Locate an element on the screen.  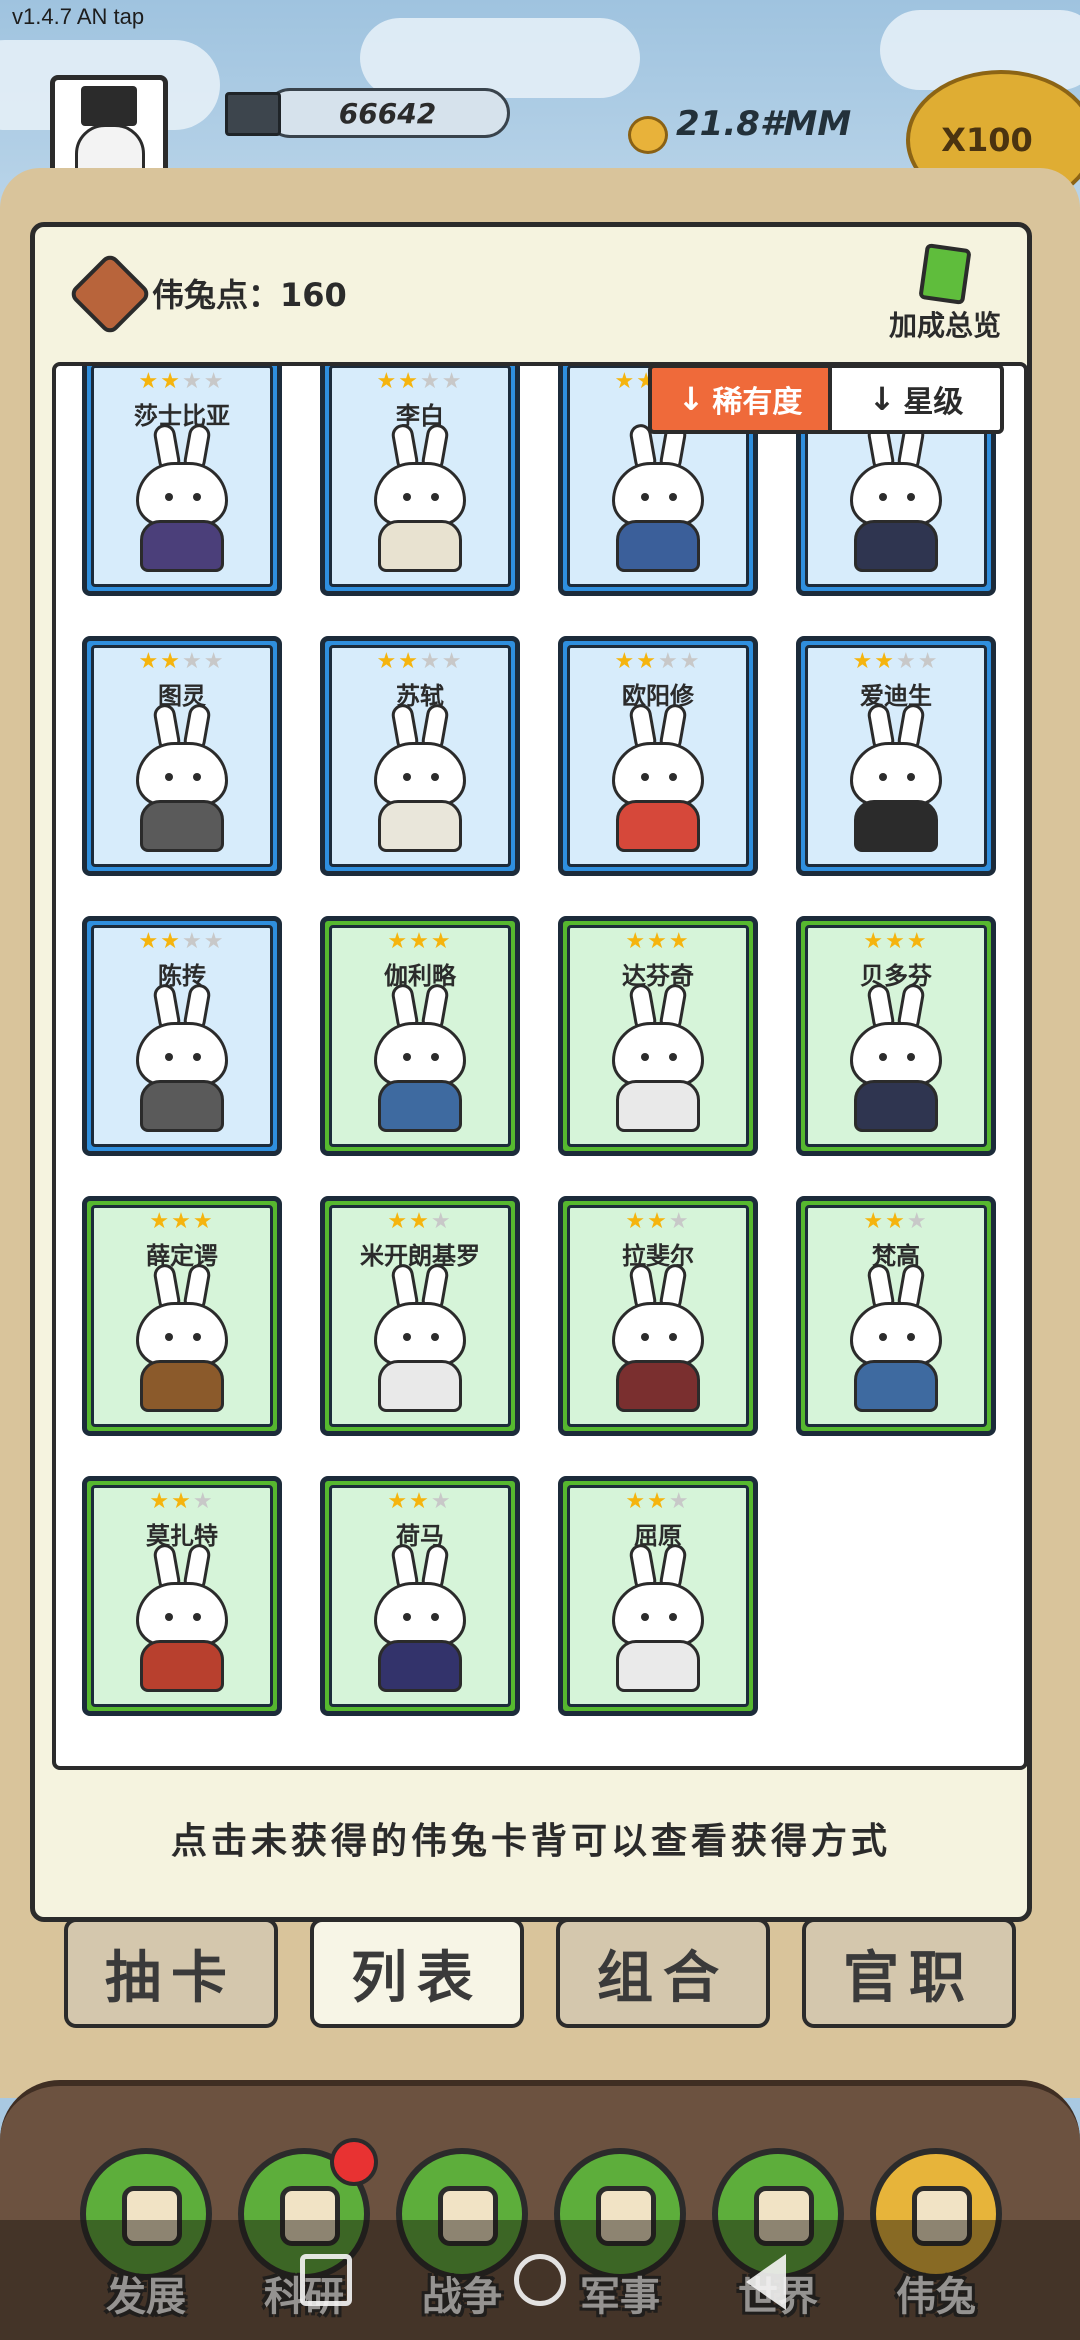
star-rating: ★★★★ is located at coordinates (420, 662).